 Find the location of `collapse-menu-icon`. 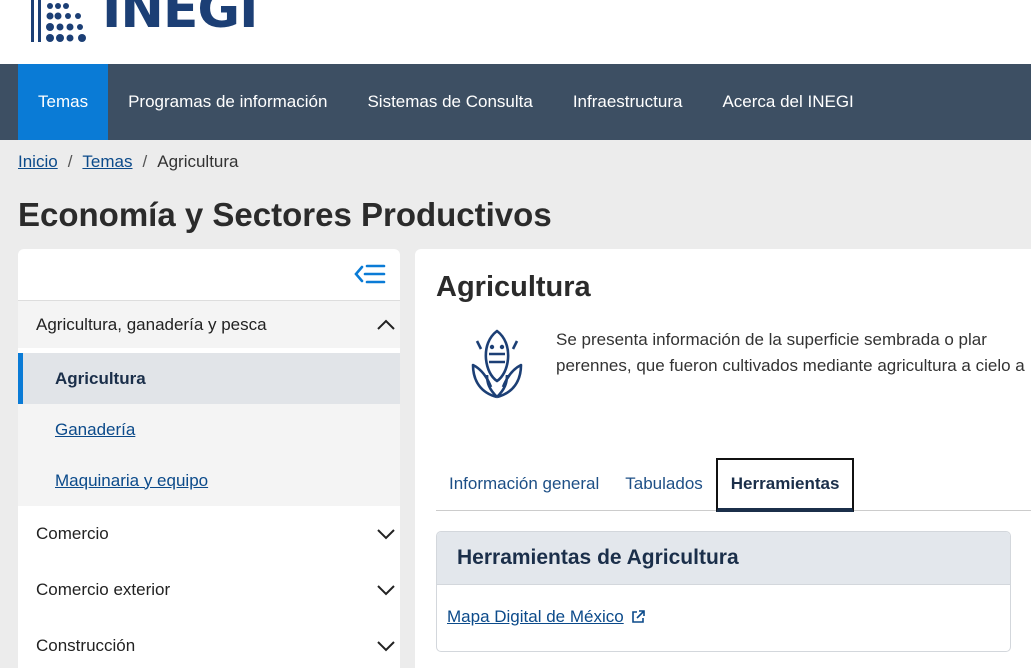

collapse-menu-icon is located at coordinates (370, 274).